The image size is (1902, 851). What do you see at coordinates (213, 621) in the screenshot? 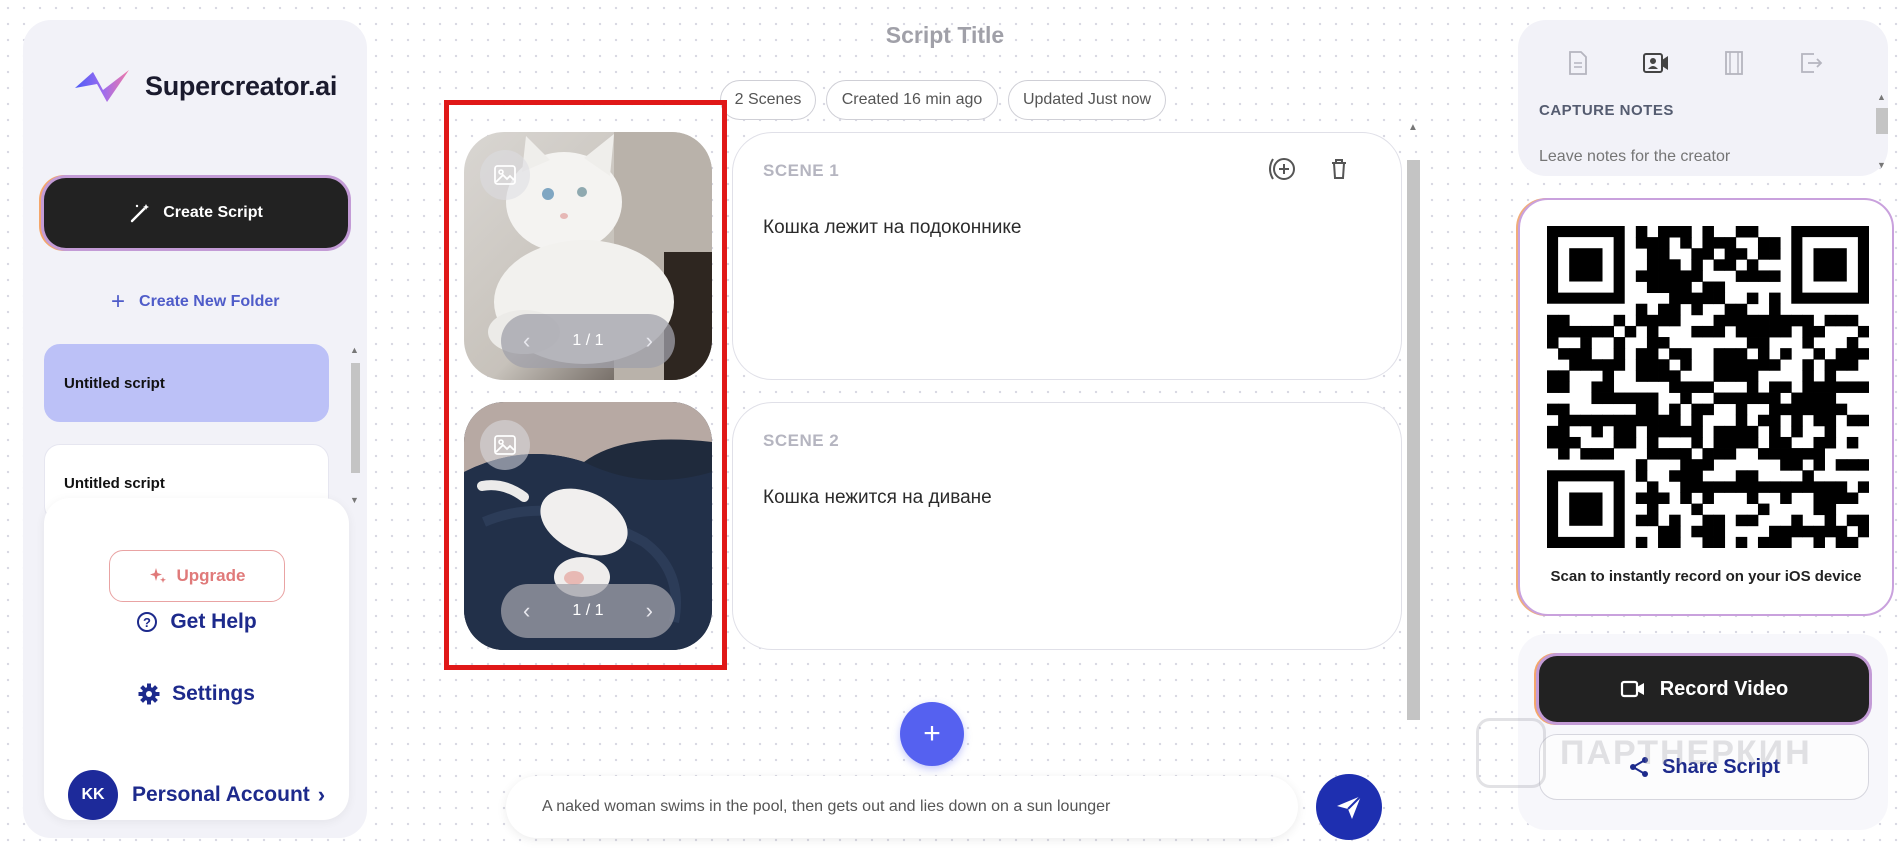
I see `get-help-label: Get Help` at bounding box center [213, 621].